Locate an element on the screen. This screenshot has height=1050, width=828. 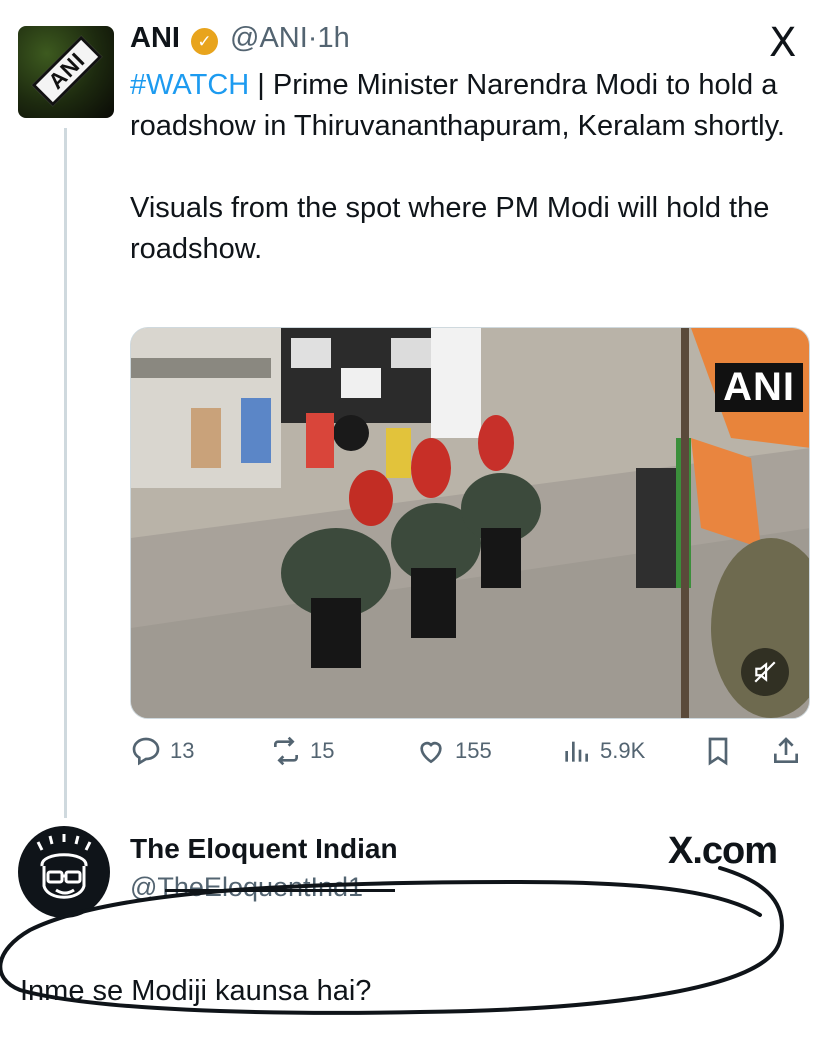
tweet-time: 1h is located at coordinates (333, 38).